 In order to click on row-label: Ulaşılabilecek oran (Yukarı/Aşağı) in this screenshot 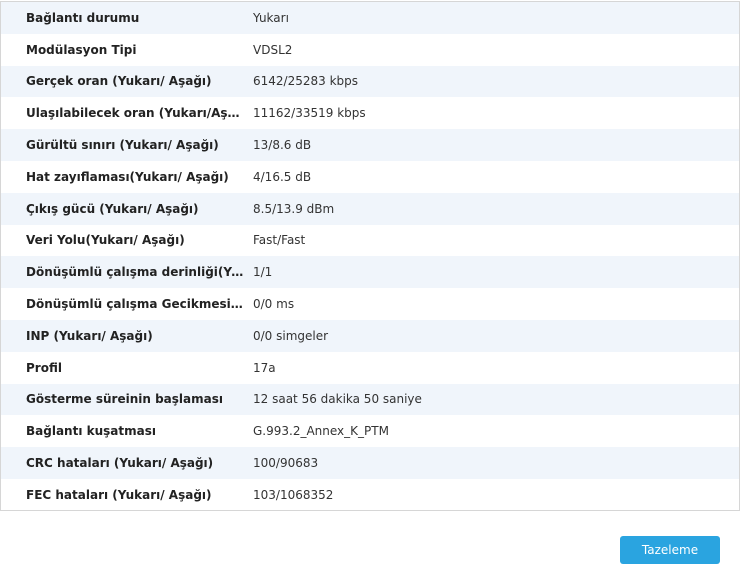, I will do `click(135, 113)`.